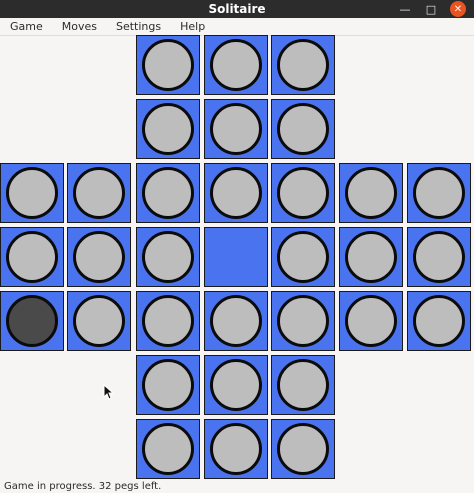 The image size is (474, 493). I want to click on menu-bar: Game Moves Settings Help, so click(237, 27).